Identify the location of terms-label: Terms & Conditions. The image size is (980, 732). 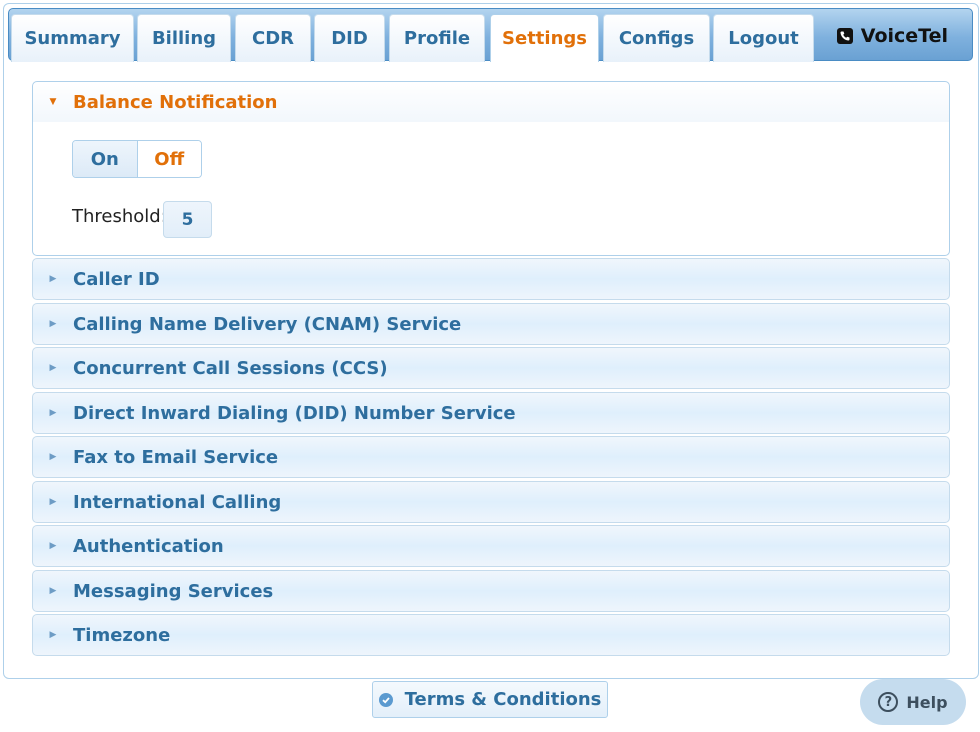
(503, 699).